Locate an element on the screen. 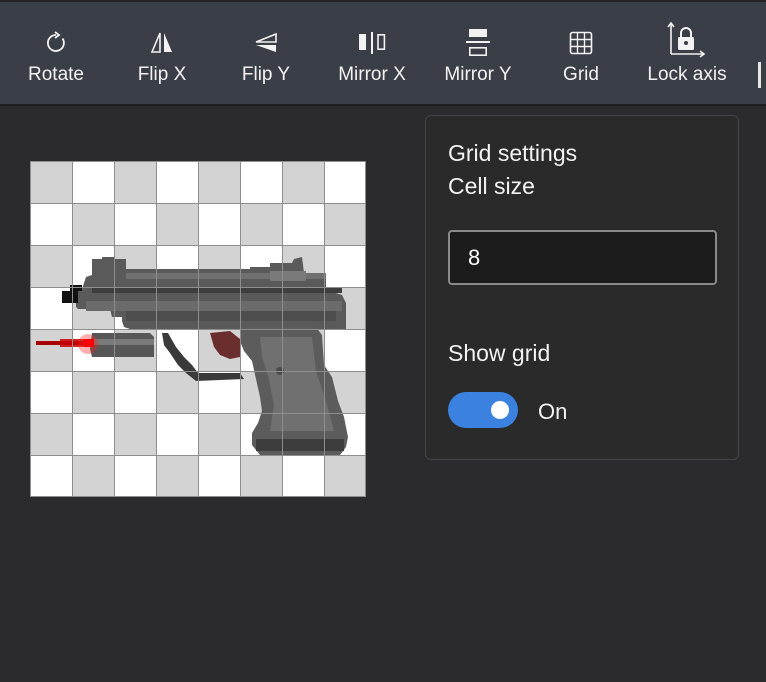  pistol-sprite is located at coordinates (192, 356).